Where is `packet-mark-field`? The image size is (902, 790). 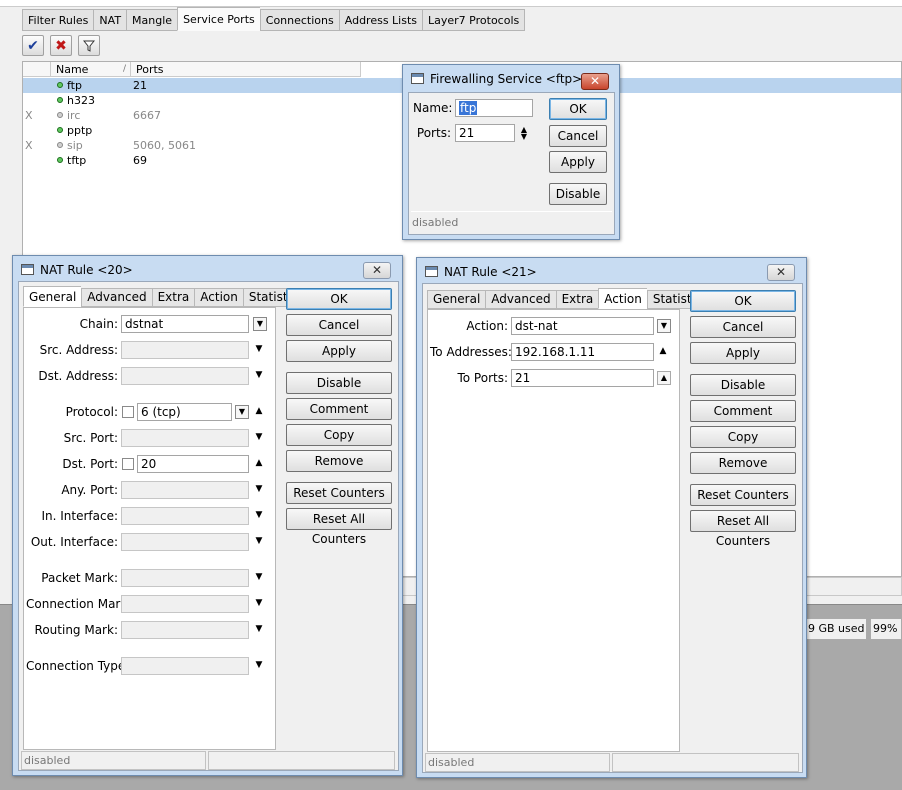
packet-mark-field is located at coordinates (185, 578).